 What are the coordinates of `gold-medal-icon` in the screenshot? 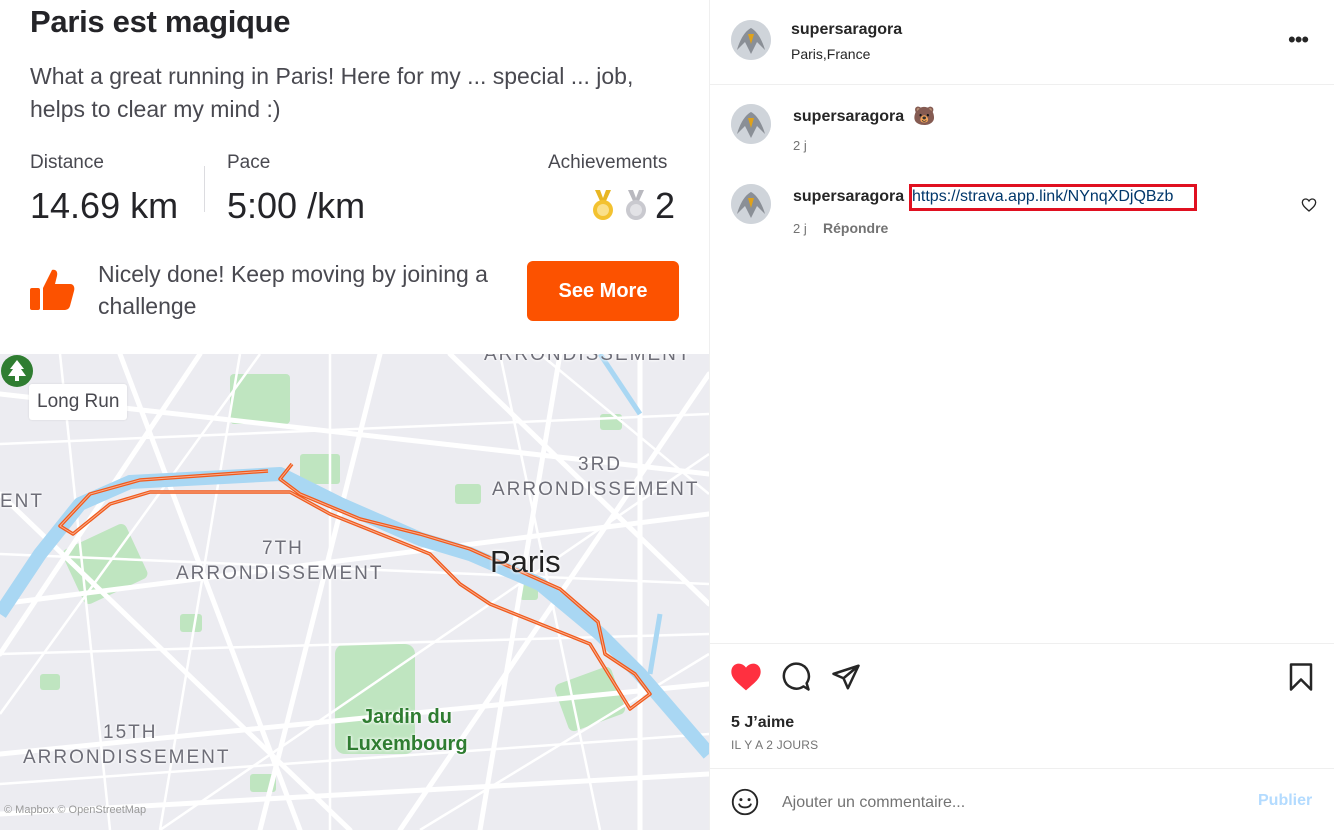 It's located at (603, 205).